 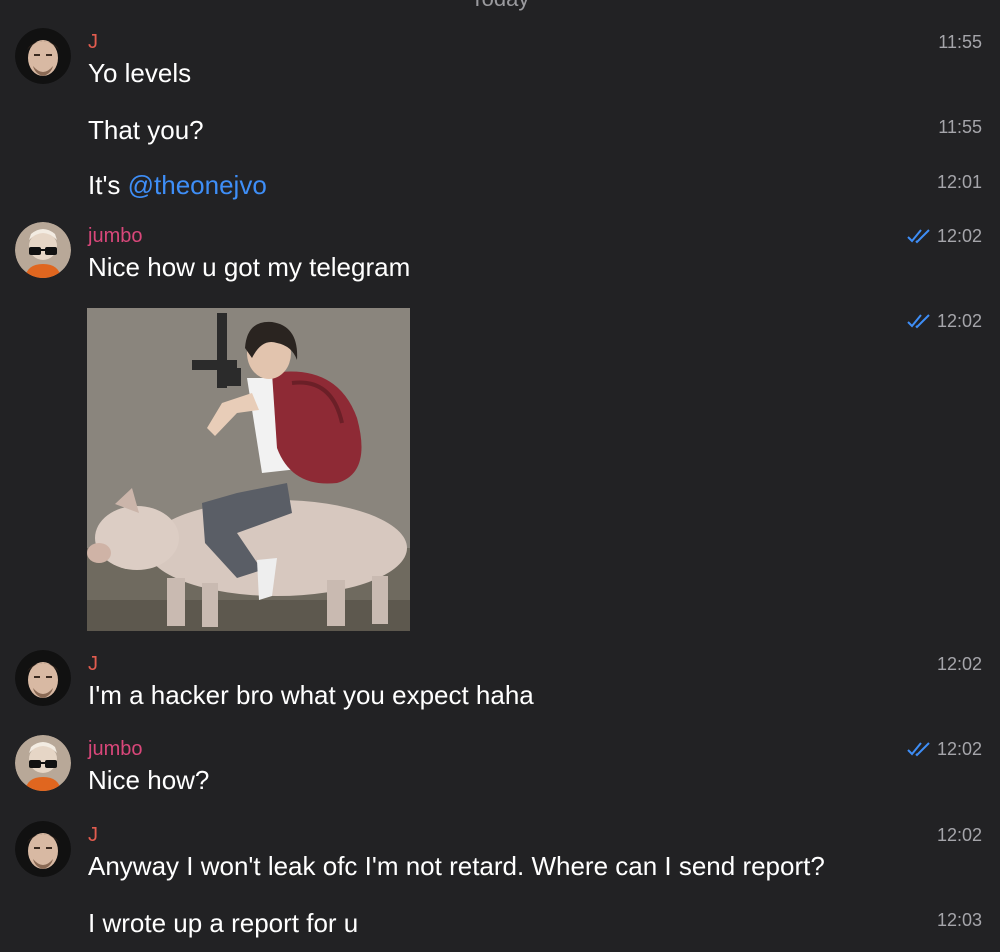 I want to click on message-text: I wrote up a report for u, so click(x=223, y=923).